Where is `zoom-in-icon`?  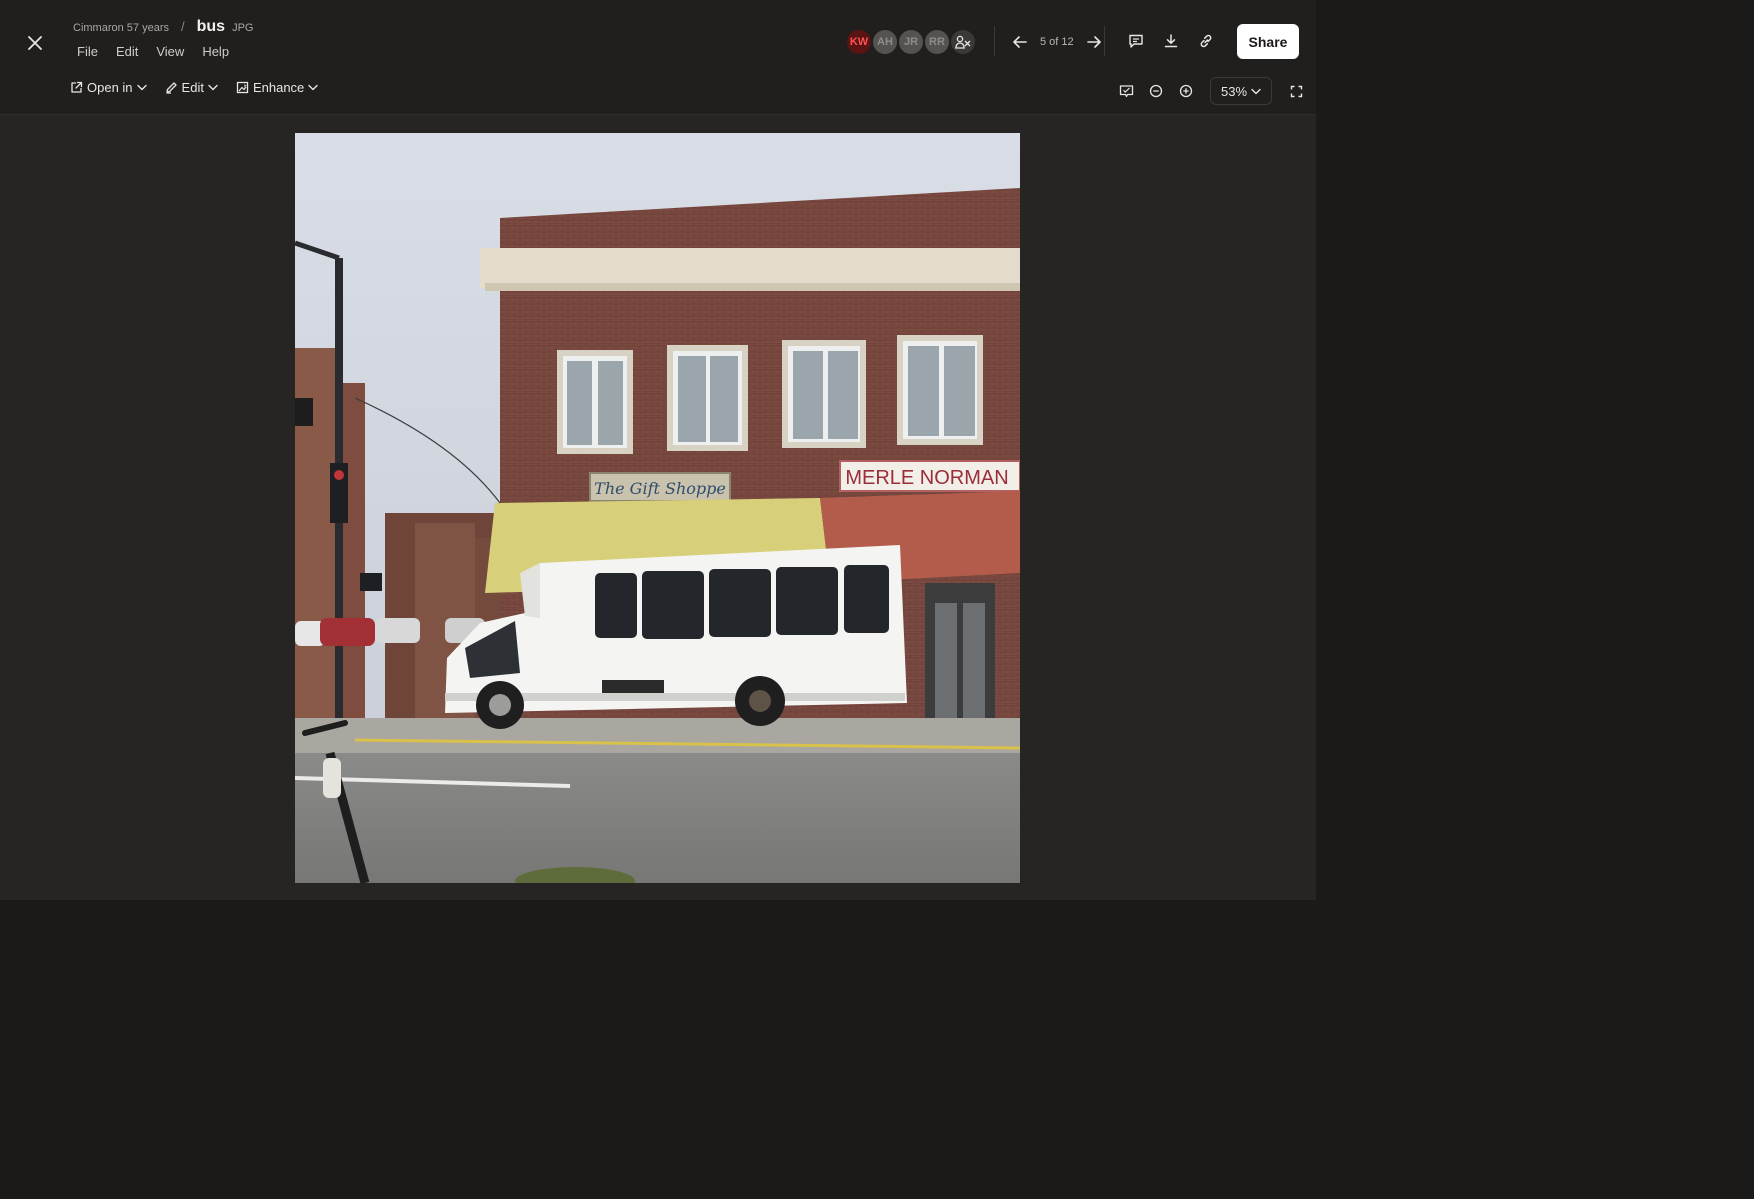 zoom-in-icon is located at coordinates (1186, 91).